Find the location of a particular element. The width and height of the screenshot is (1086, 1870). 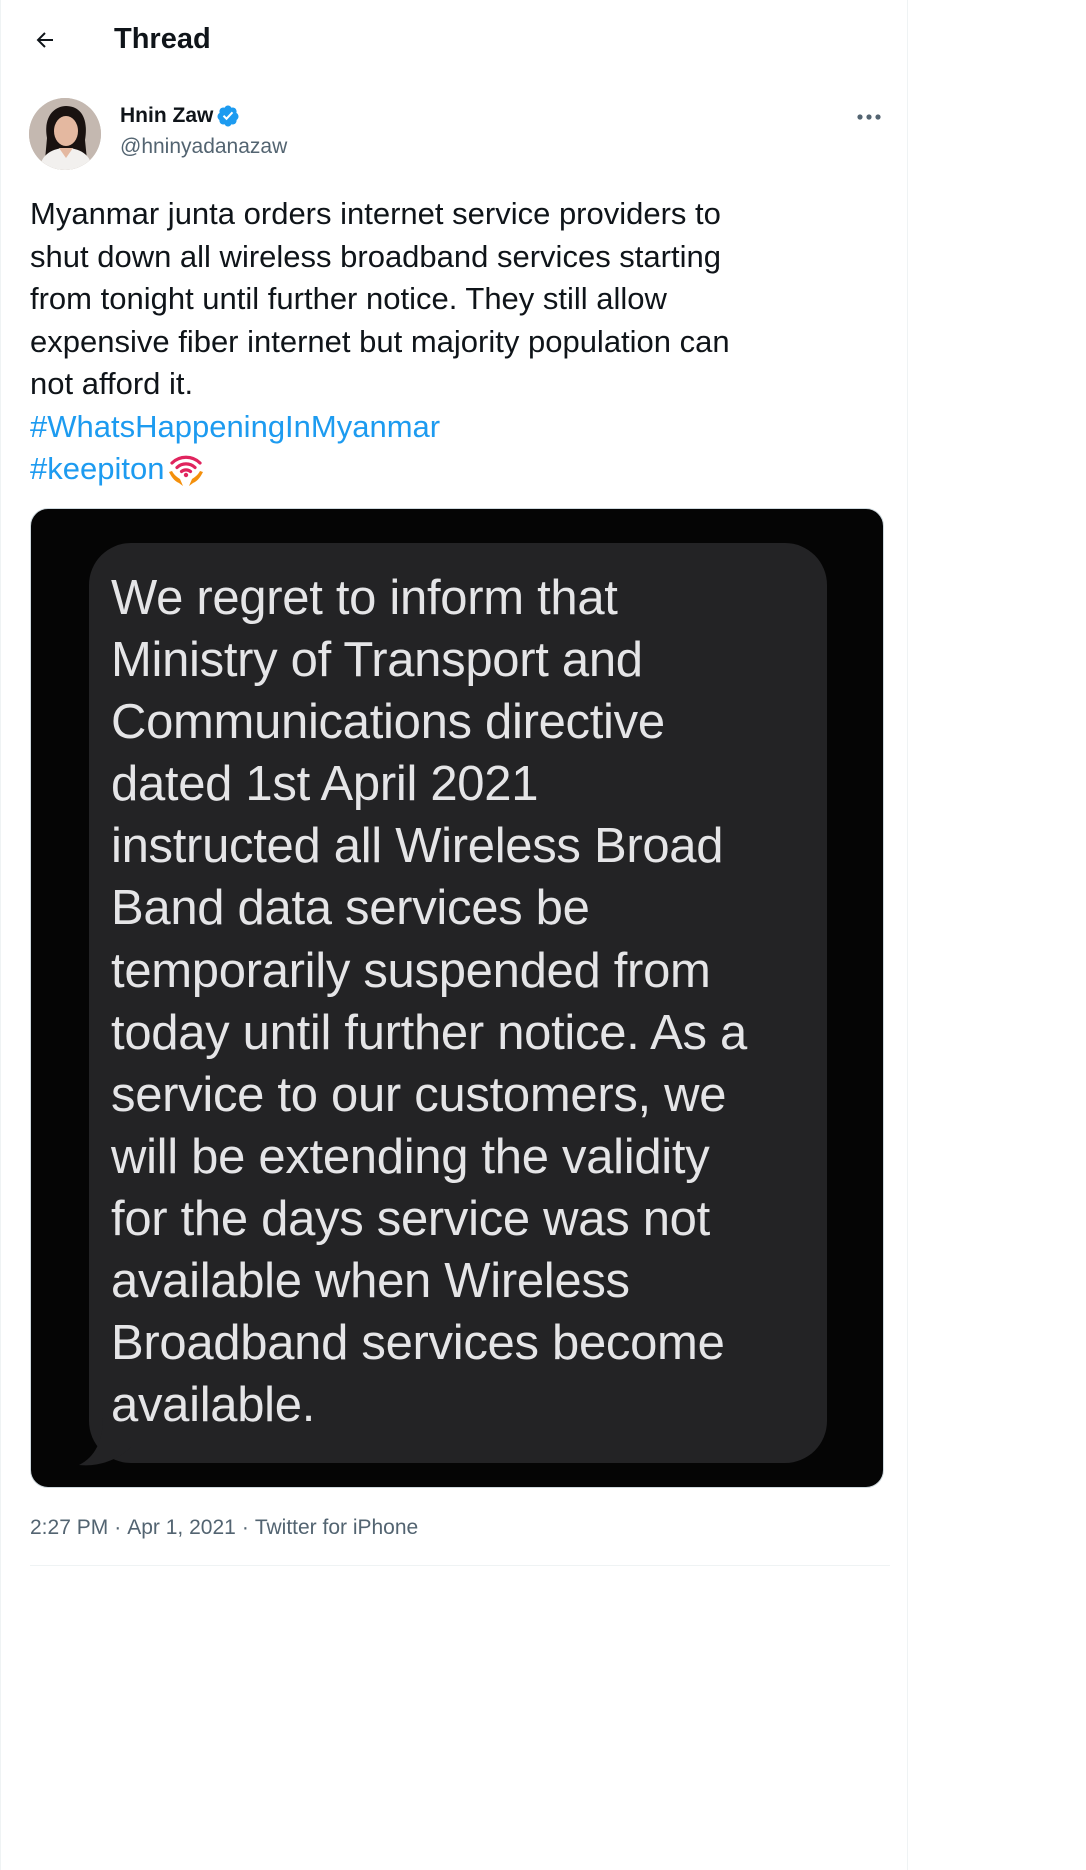

arrow-left-icon is located at coordinates (44, 40).